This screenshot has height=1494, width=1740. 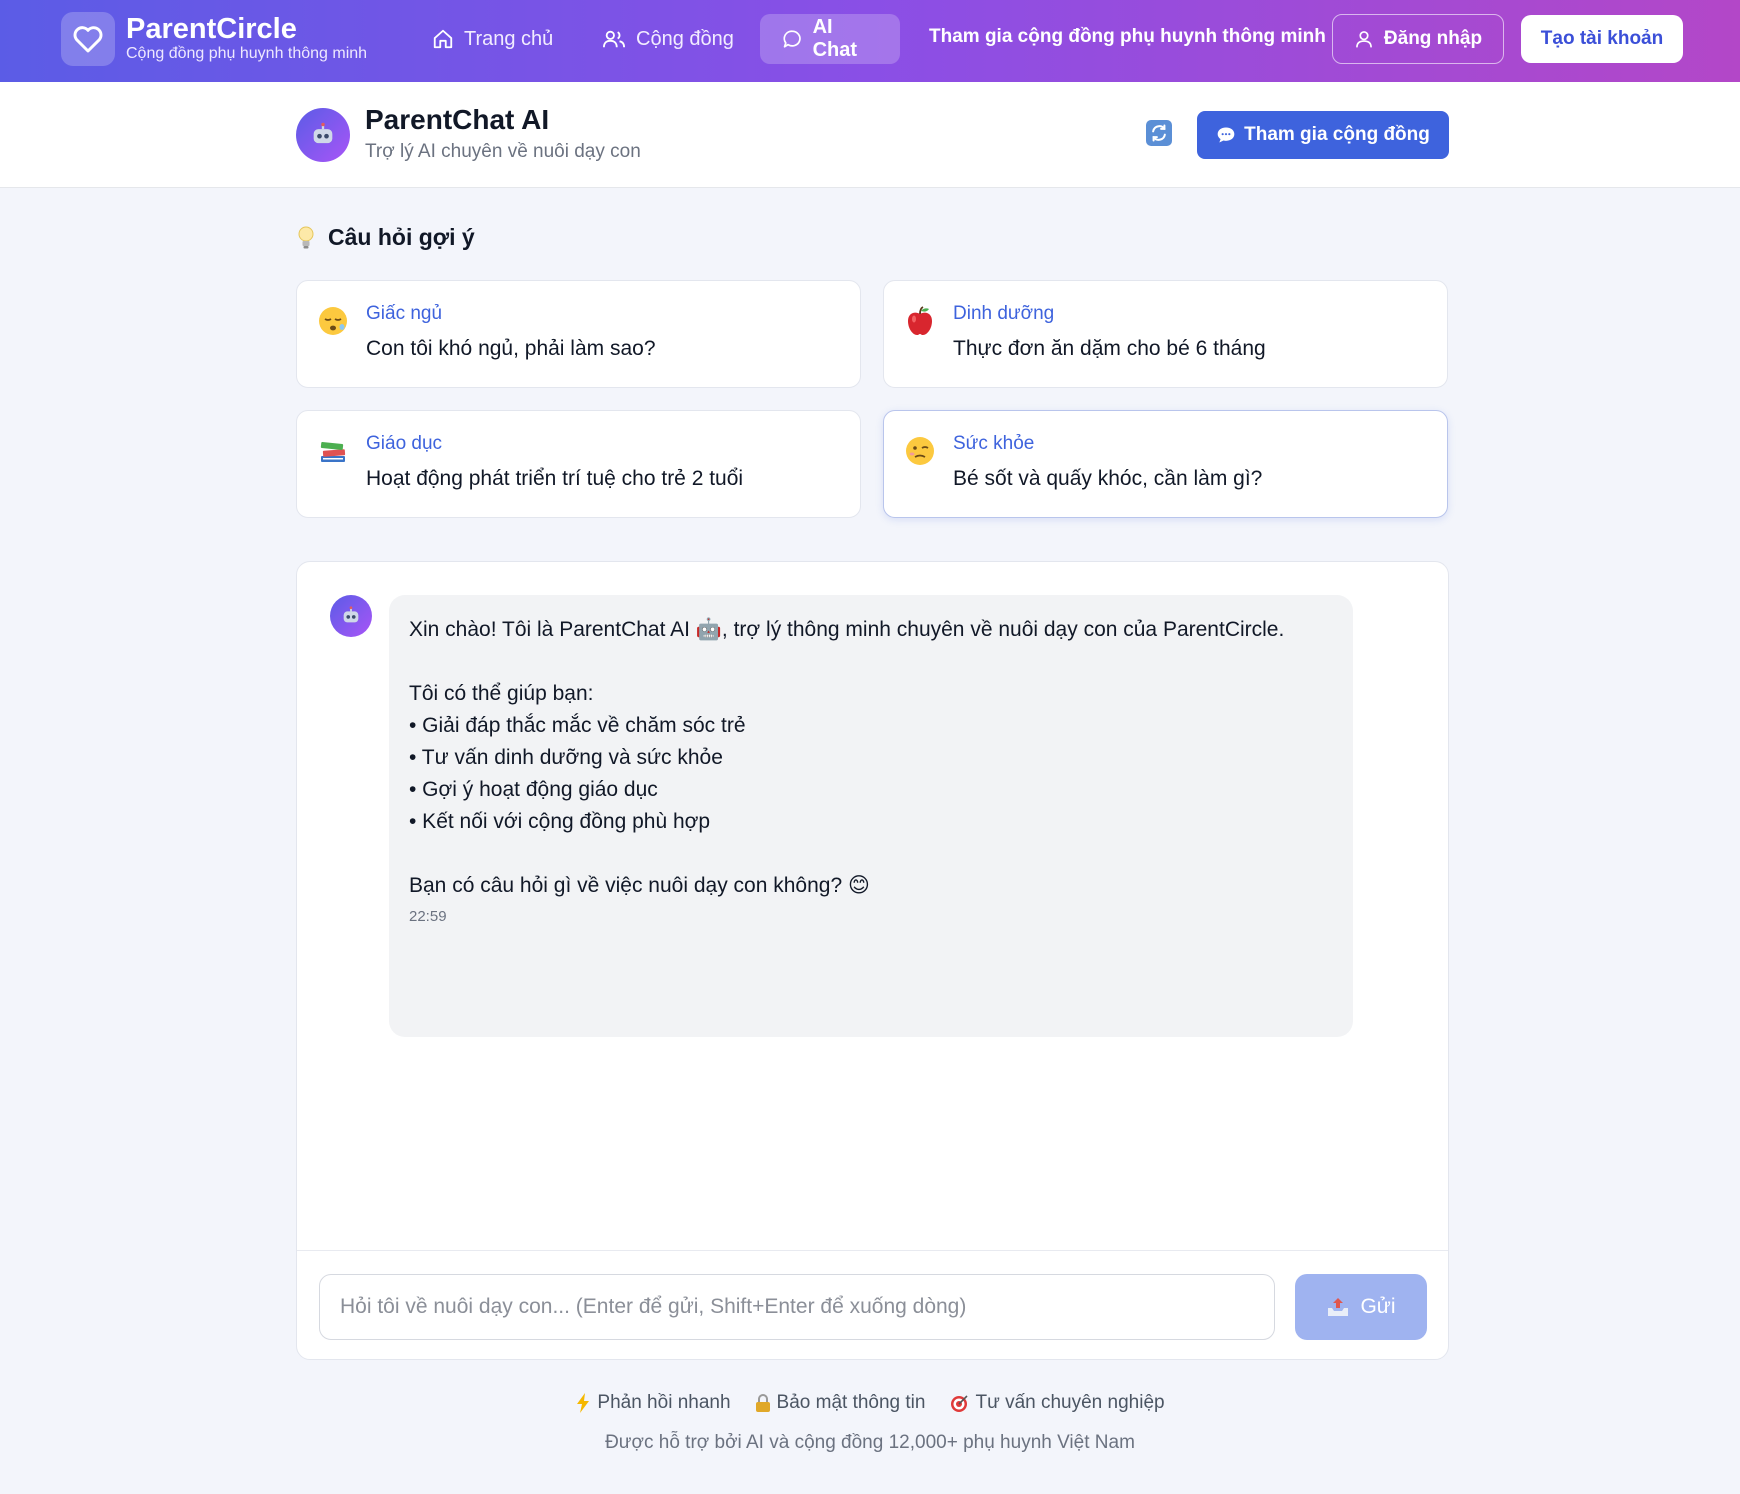 What do you see at coordinates (920, 320) in the screenshot?
I see `apple-icon` at bounding box center [920, 320].